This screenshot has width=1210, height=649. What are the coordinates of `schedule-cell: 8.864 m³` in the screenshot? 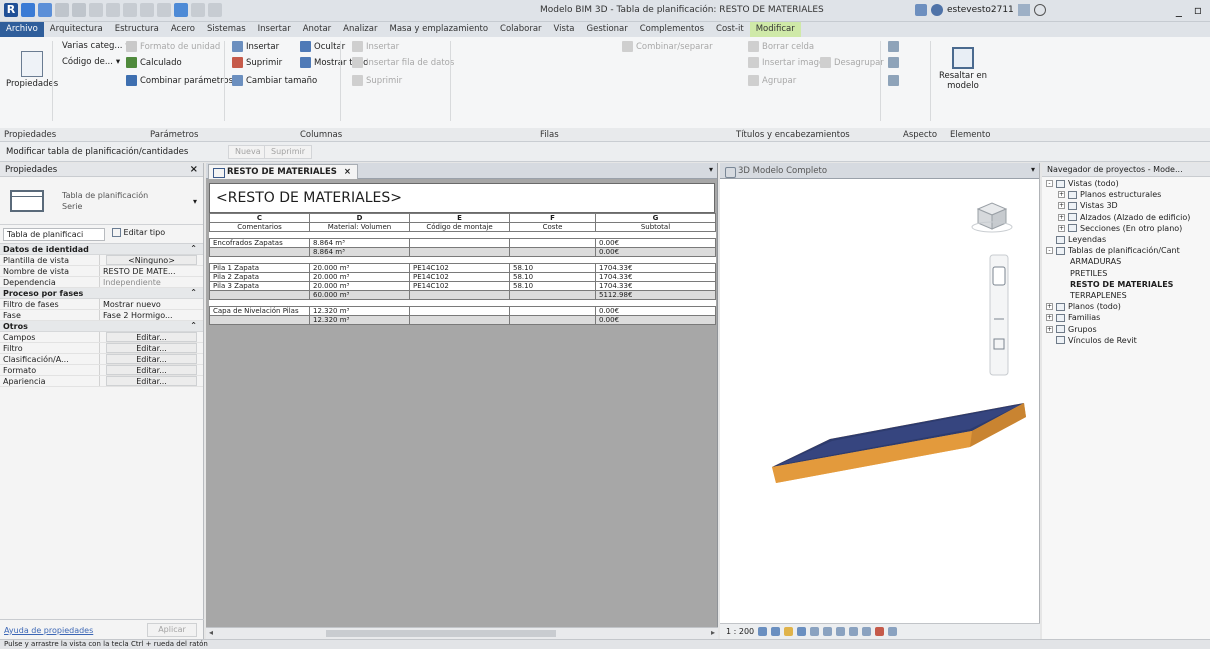 It's located at (359, 252).